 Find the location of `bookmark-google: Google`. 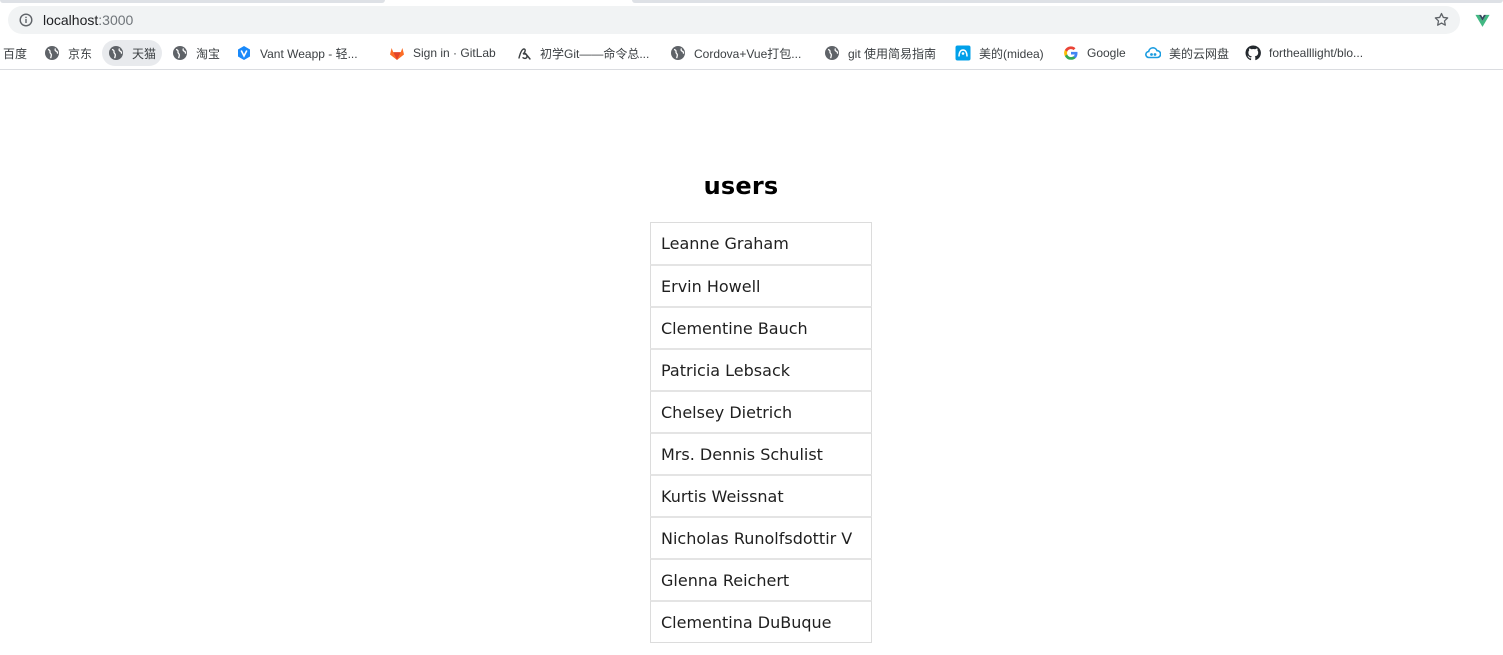

bookmark-google: Google is located at coordinates (1094, 53).